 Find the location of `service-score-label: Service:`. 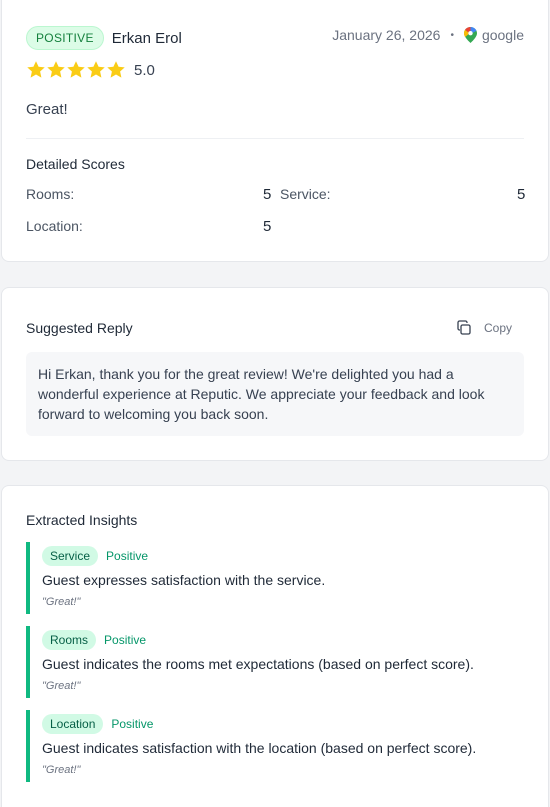

service-score-label: Service: is located at coordinates (305, 194).